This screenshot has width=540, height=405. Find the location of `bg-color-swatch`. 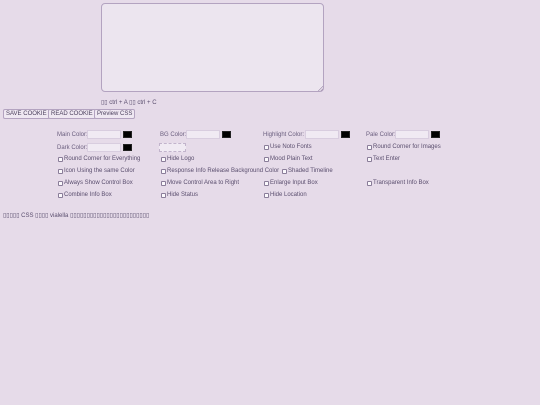

bg-color-swatch is located at coordinates (226, 134).